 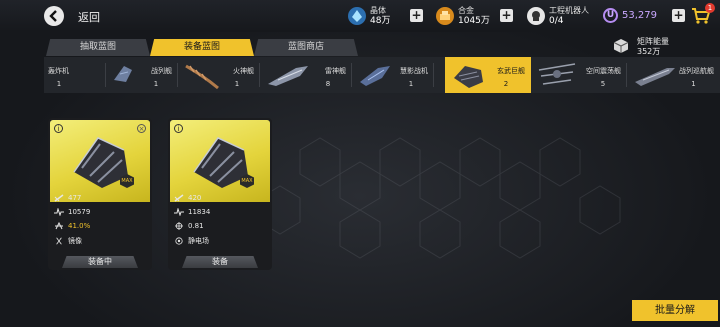 What do you see at coordinates (220, 262) in the screenshot?
I see `equip-button: 装备` at bounding box center [220, 262].